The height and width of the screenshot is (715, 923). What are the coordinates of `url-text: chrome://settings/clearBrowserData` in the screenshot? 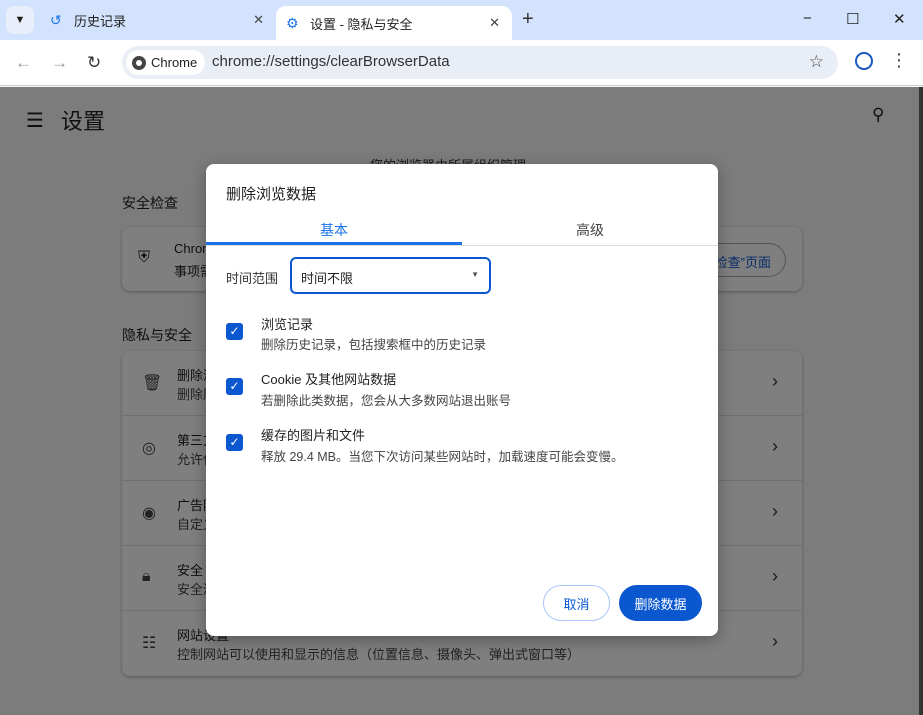 It's located at (331, 61).